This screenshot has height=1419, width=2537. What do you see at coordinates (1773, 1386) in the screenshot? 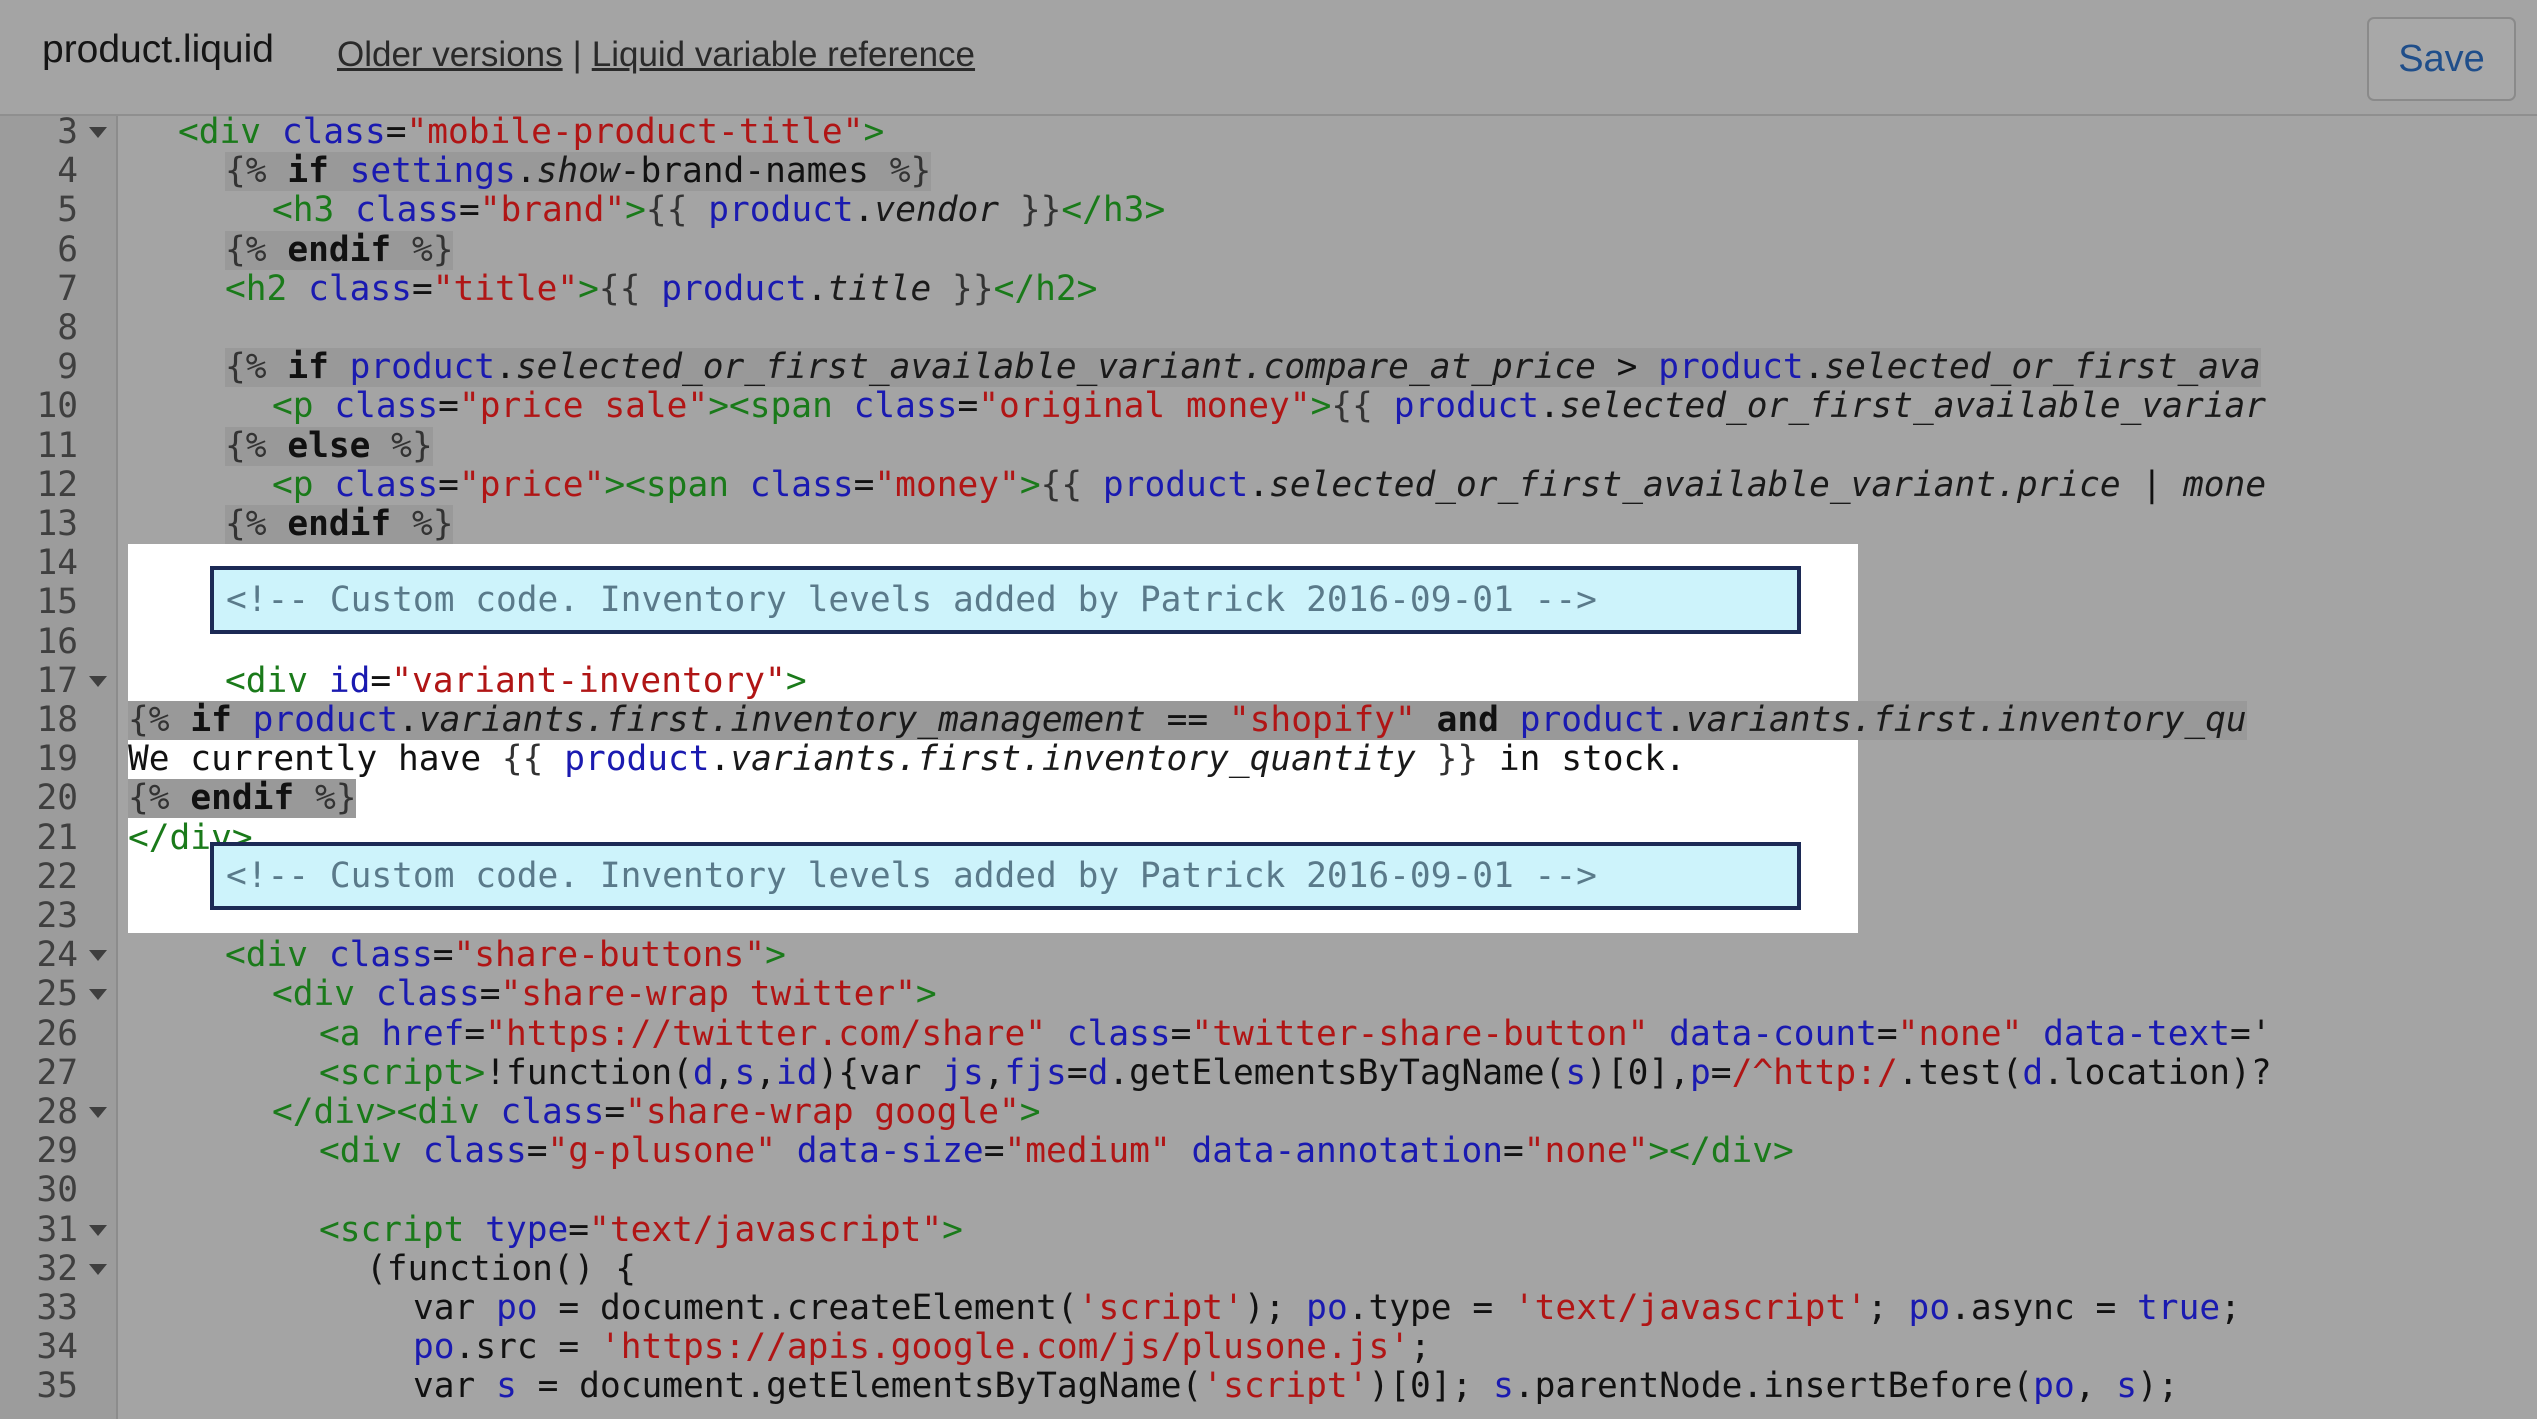
I see `code-token: .parentNode.insertBefore(` at bounding box center [1773, 1386].